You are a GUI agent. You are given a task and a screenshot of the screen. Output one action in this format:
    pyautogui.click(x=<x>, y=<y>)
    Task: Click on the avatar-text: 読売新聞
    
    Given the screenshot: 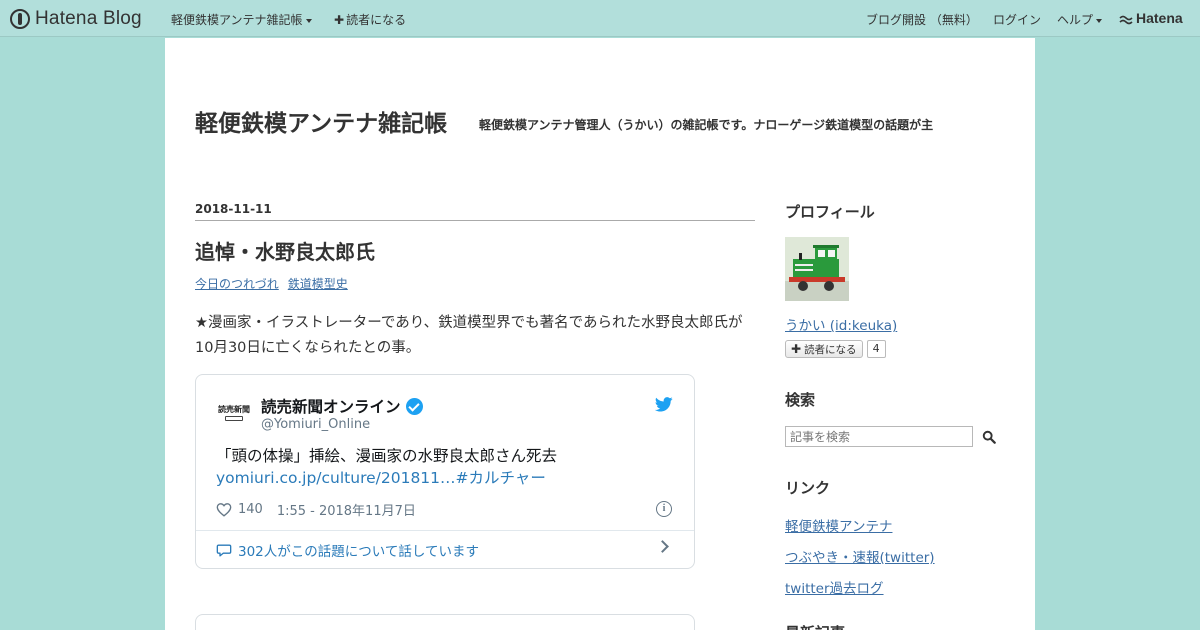 What is the action you would take?
    pyautogui.click(x=234, y=409)
    